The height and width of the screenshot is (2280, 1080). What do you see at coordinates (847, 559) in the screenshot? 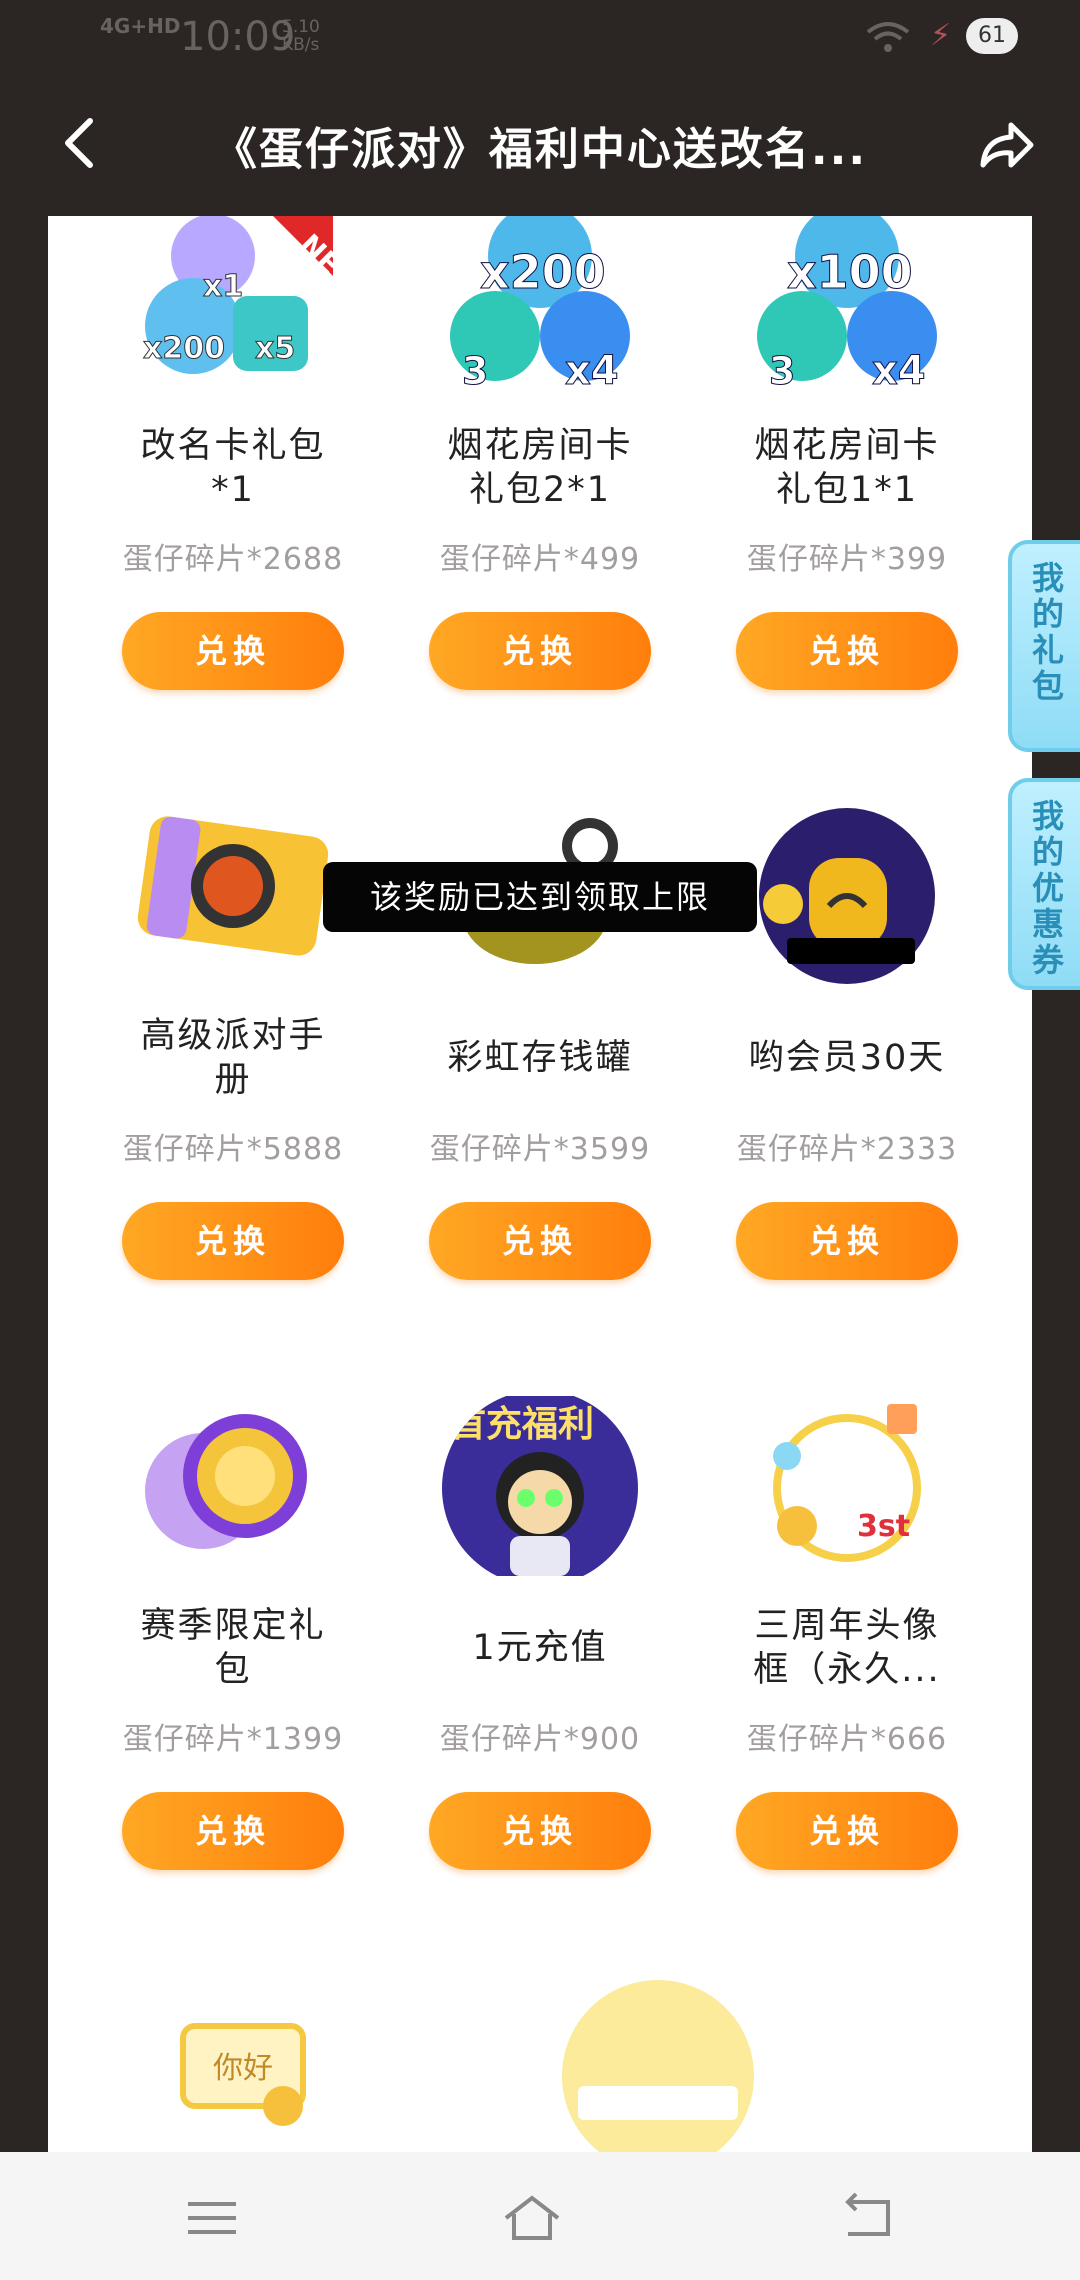
I see `reward-price: 蛋仔碎片*399` at bounding box center [847, 559].